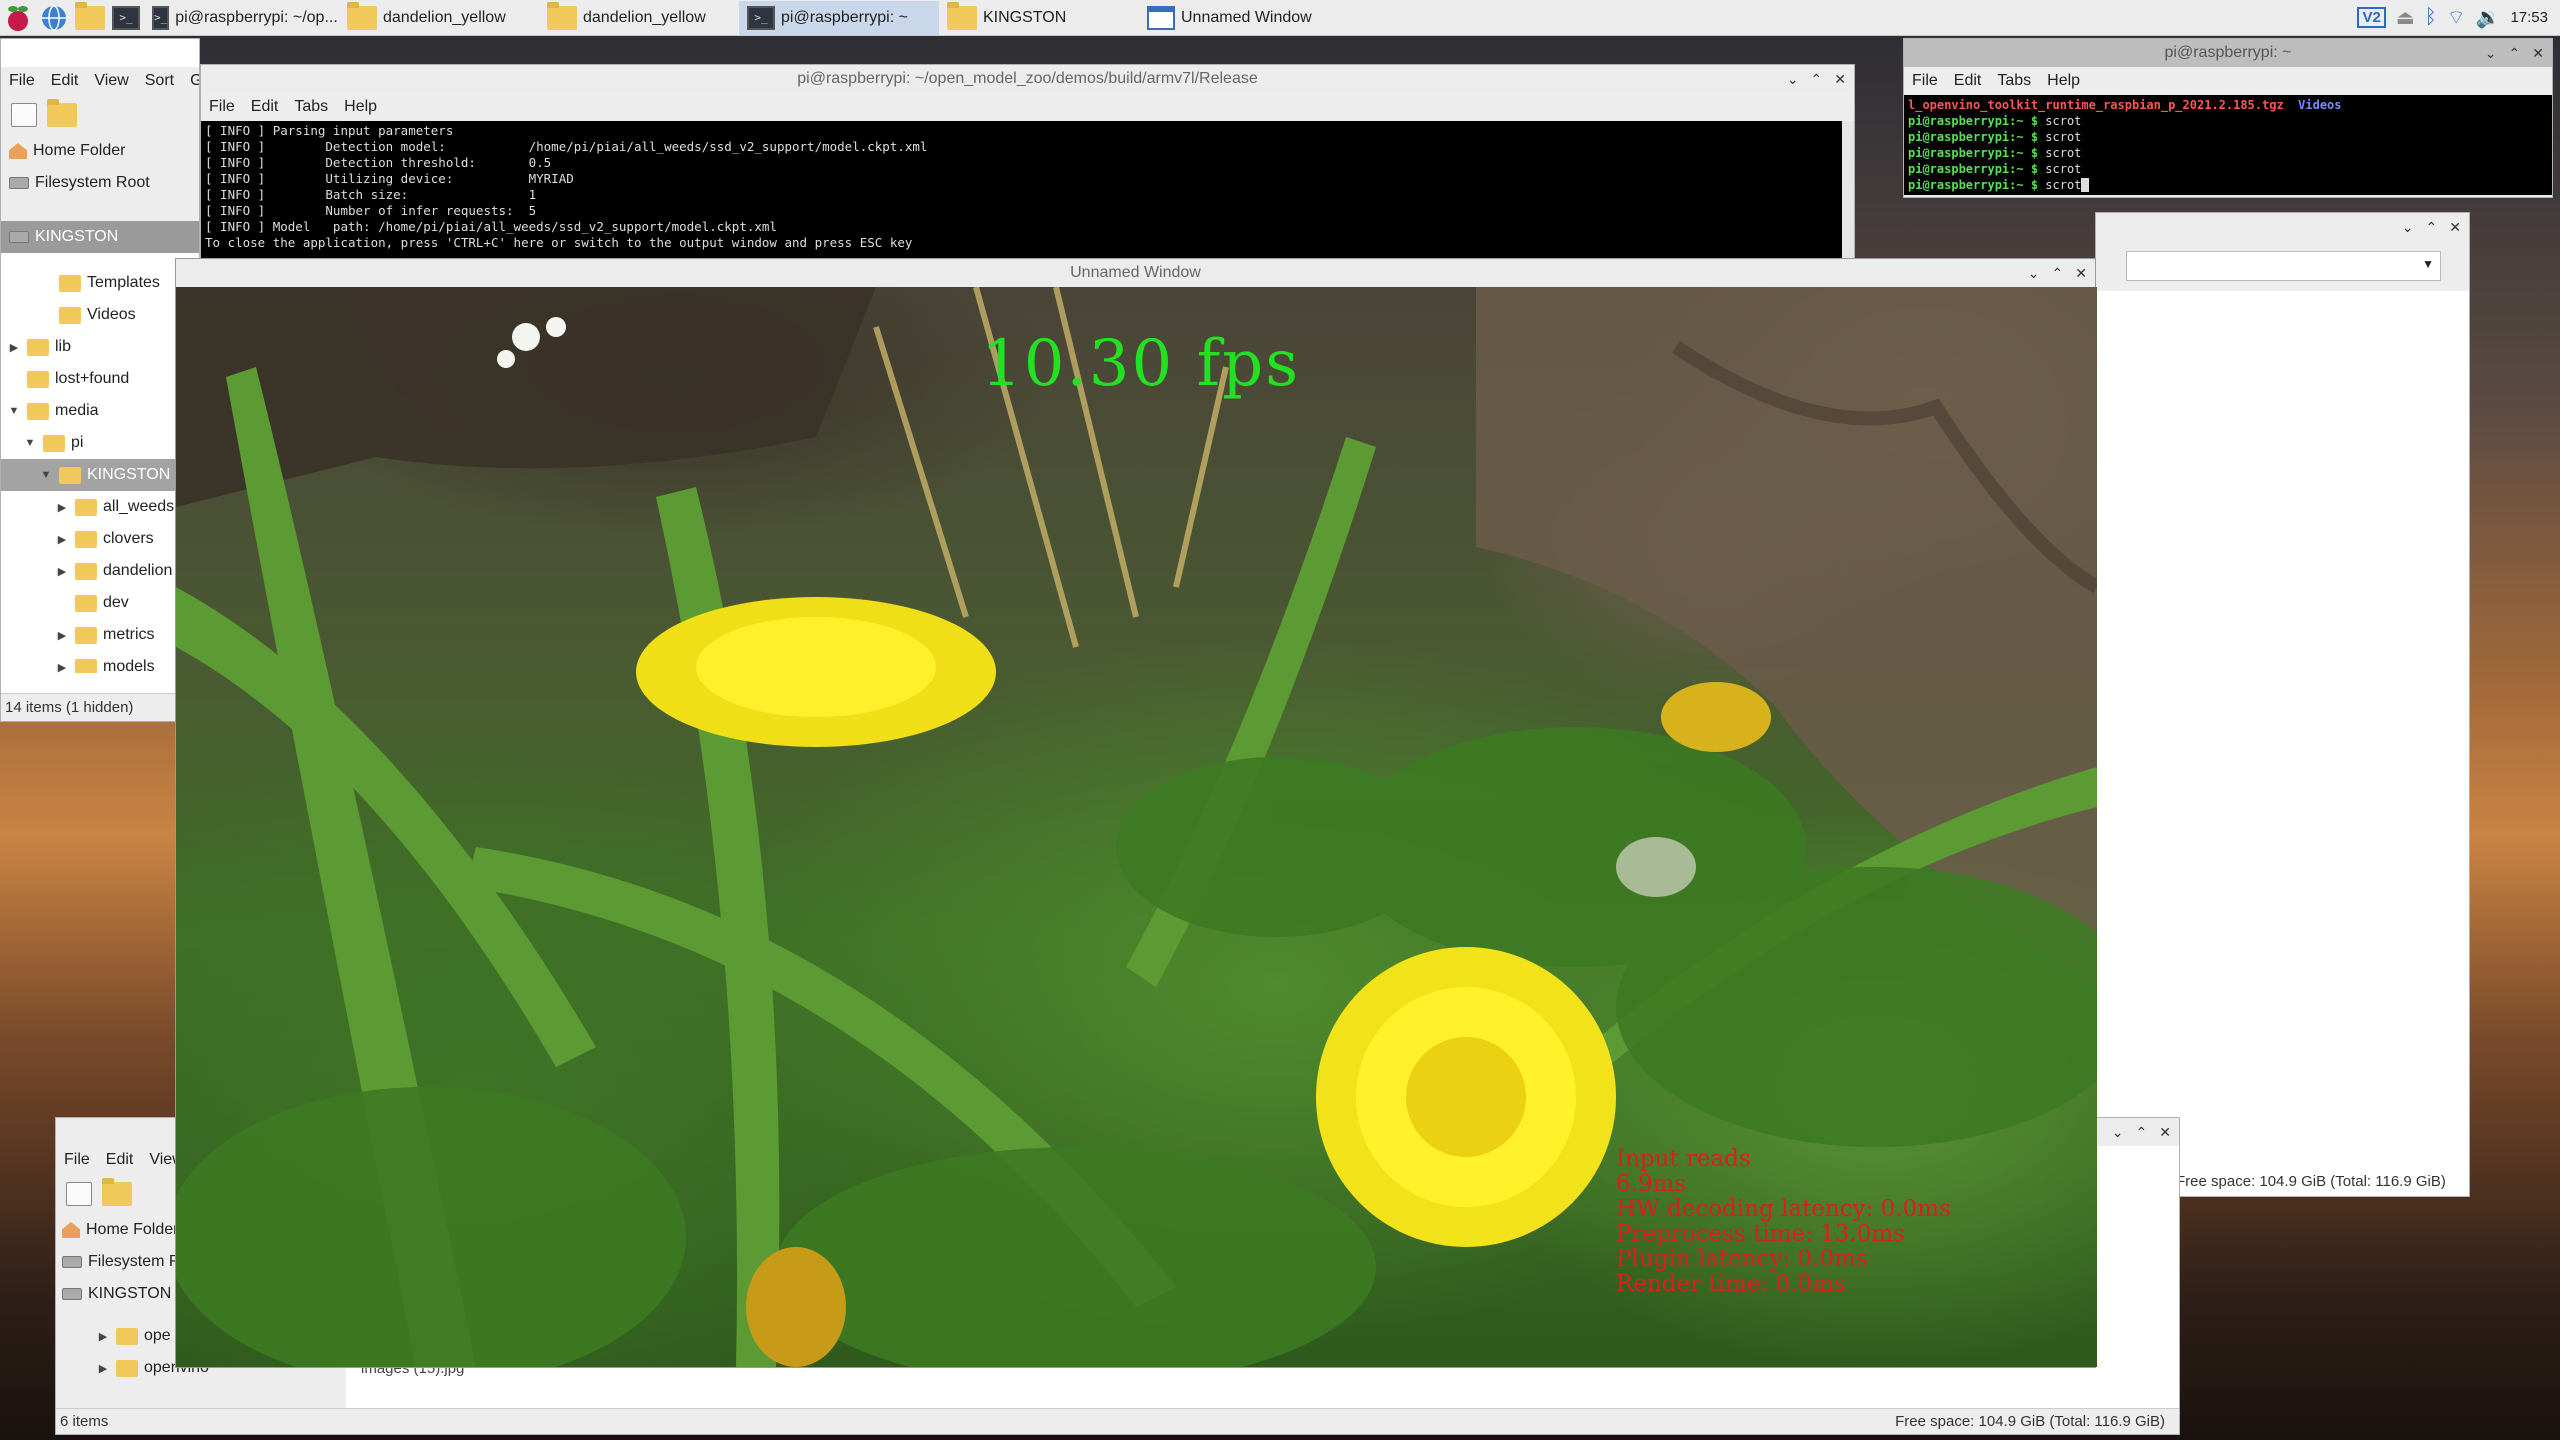 Image resolution: width=2560 pixels, height=1440 pixels. Describe the element at coordinates (2371, 17) in the screenshot. I see `vnc-icon: V2` at that location.